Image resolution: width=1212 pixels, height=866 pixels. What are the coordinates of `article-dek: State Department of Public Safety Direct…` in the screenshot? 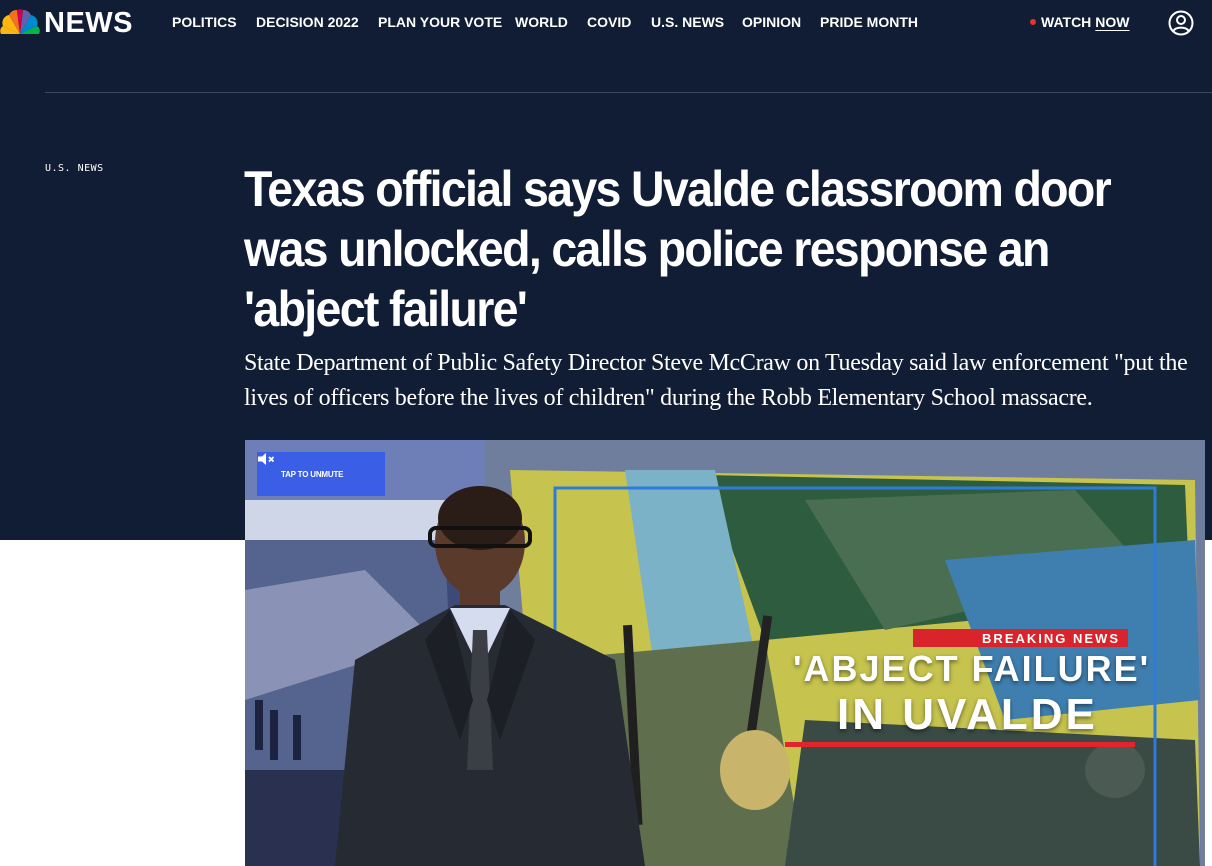 It's located at (716, 380).